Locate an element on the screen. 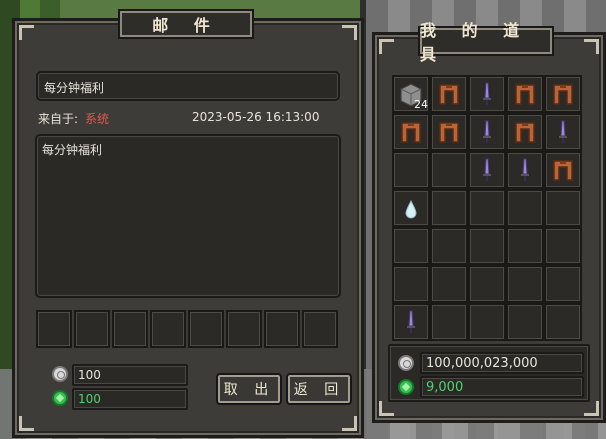 The height and width of the screenshot is (439, 606). inventory-slot: 24 is located at coordinates (411, 94).